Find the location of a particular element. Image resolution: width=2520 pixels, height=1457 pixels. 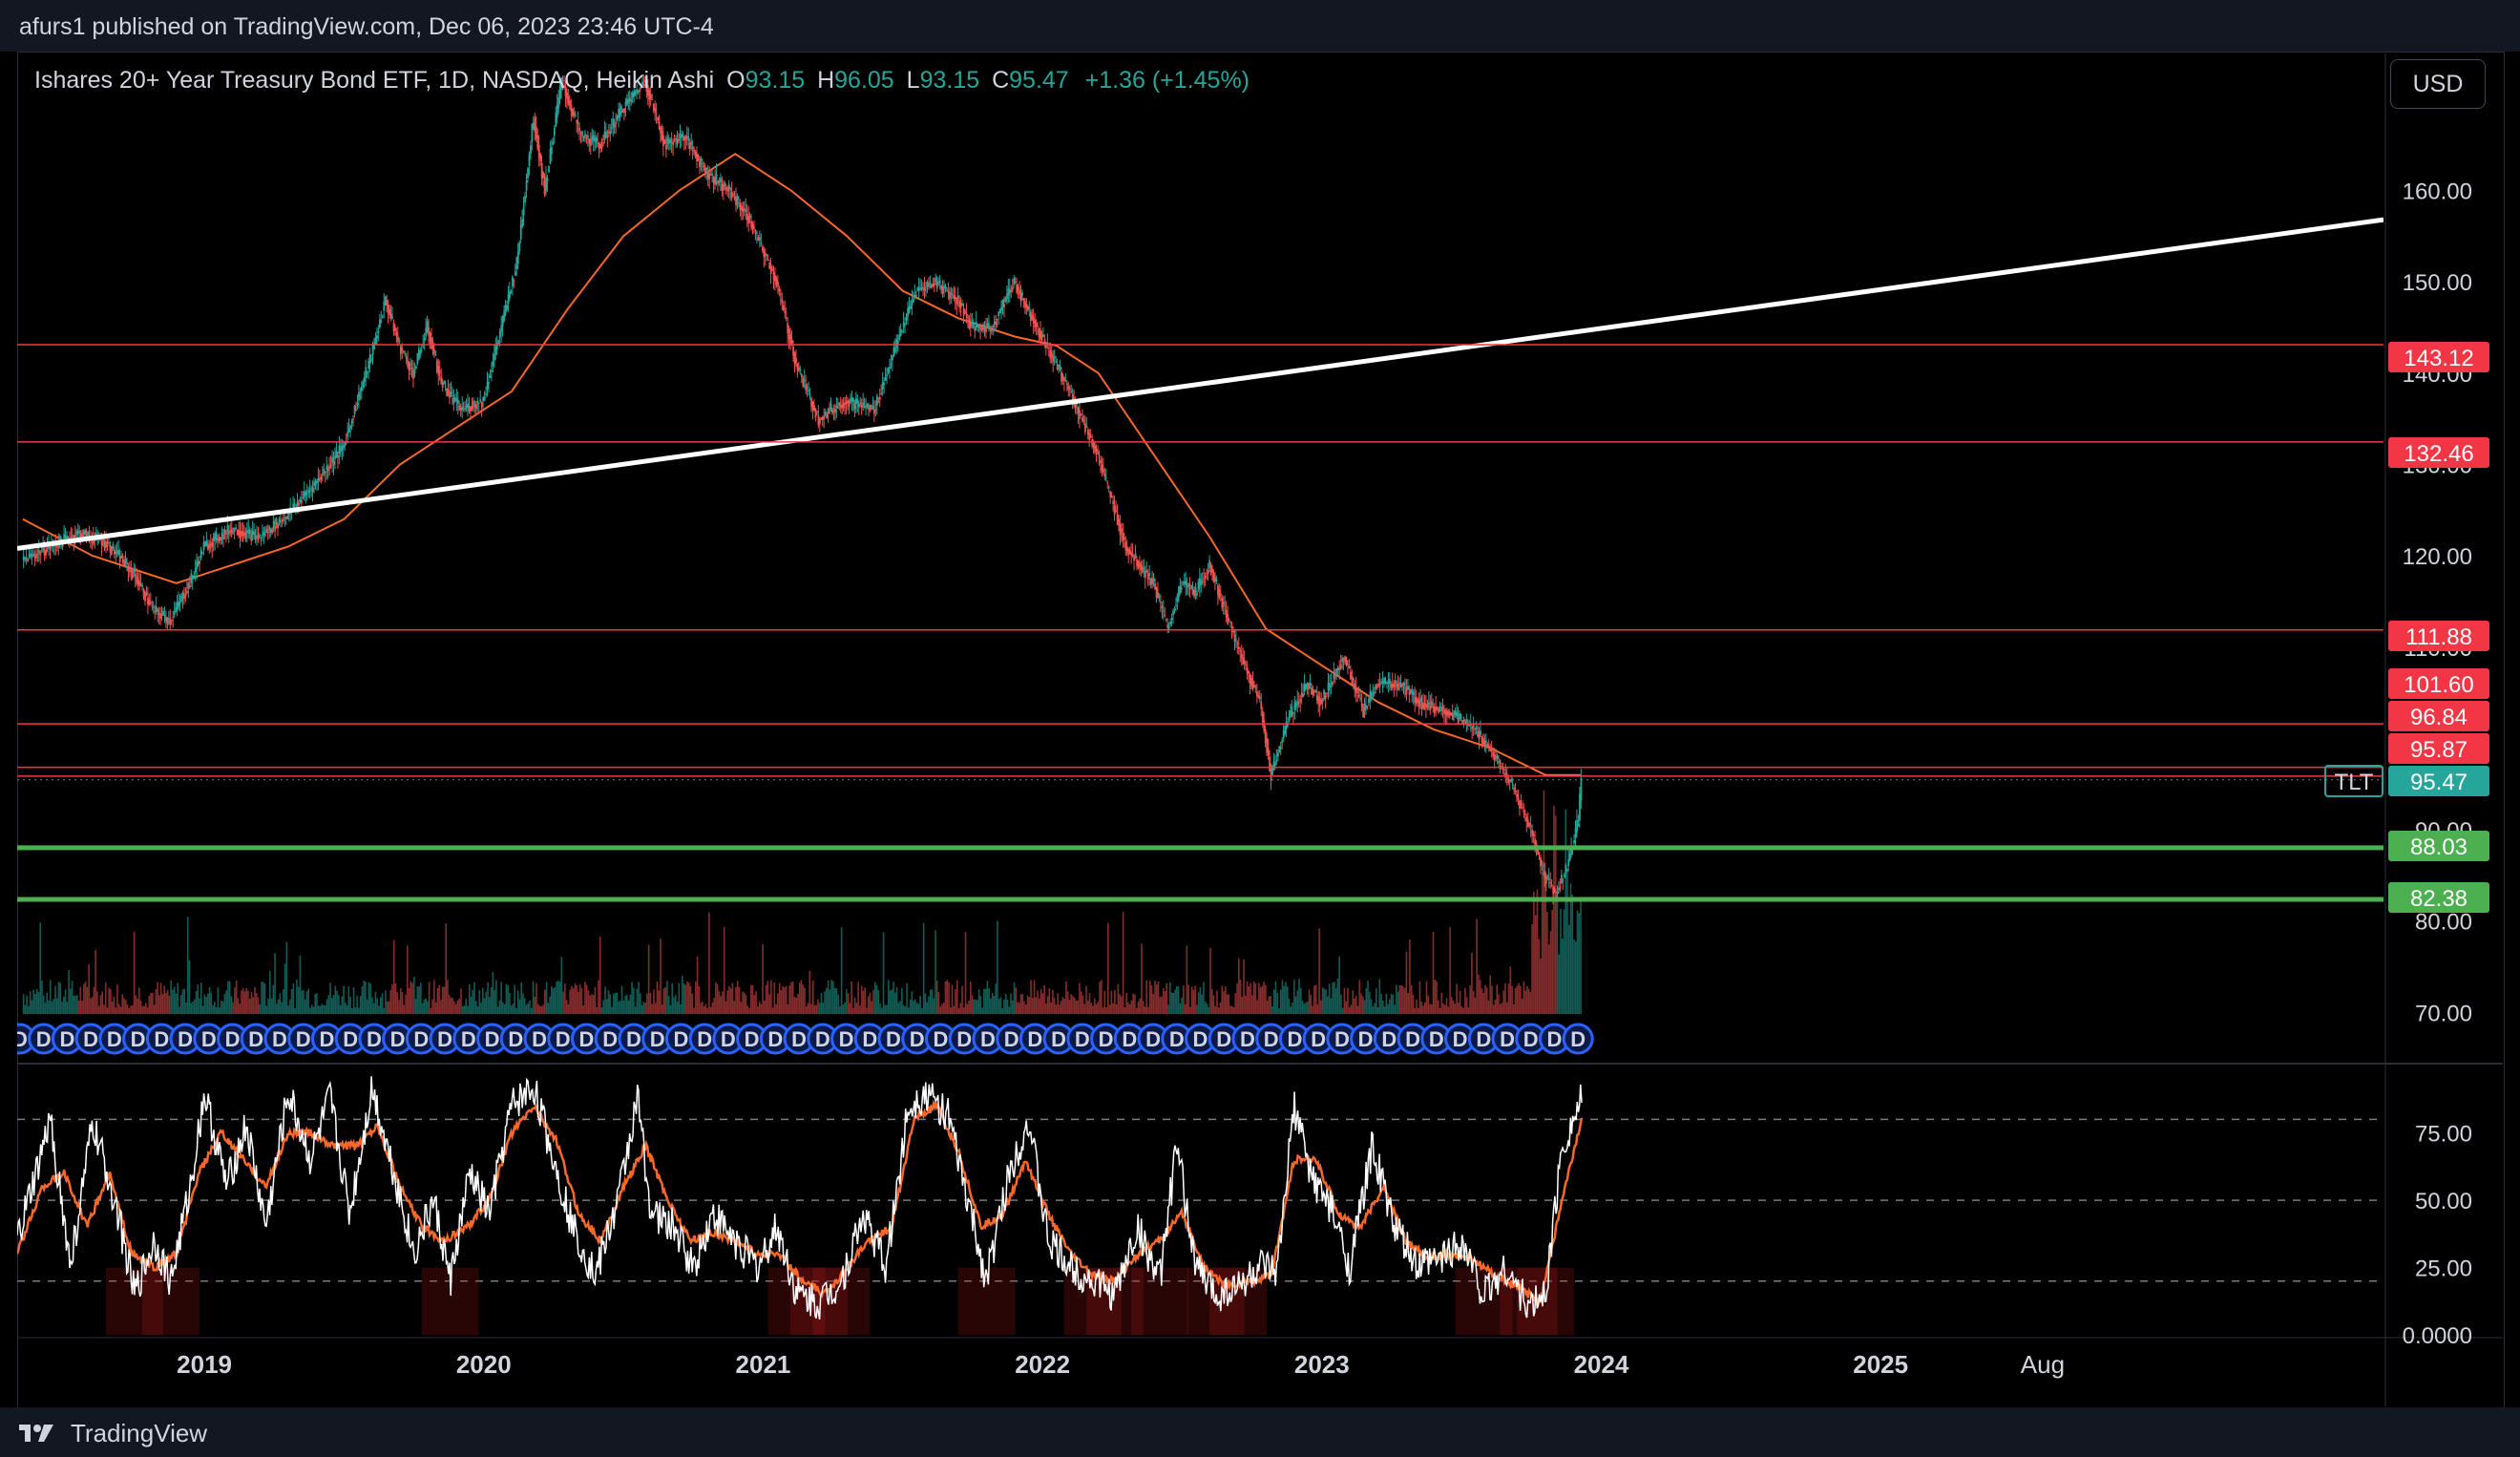

time-tick-label: 2022 is located at coordinates (1042, 1364).